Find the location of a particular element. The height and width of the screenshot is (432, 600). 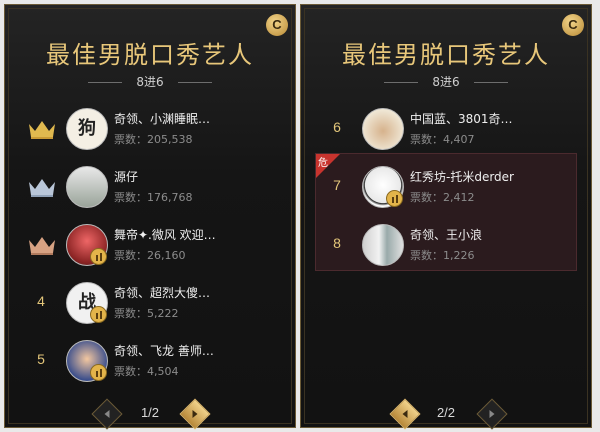

list-item: 狗 奇领、小渊睡眠… 票数：205,538 is located at coordinates (150, 130).